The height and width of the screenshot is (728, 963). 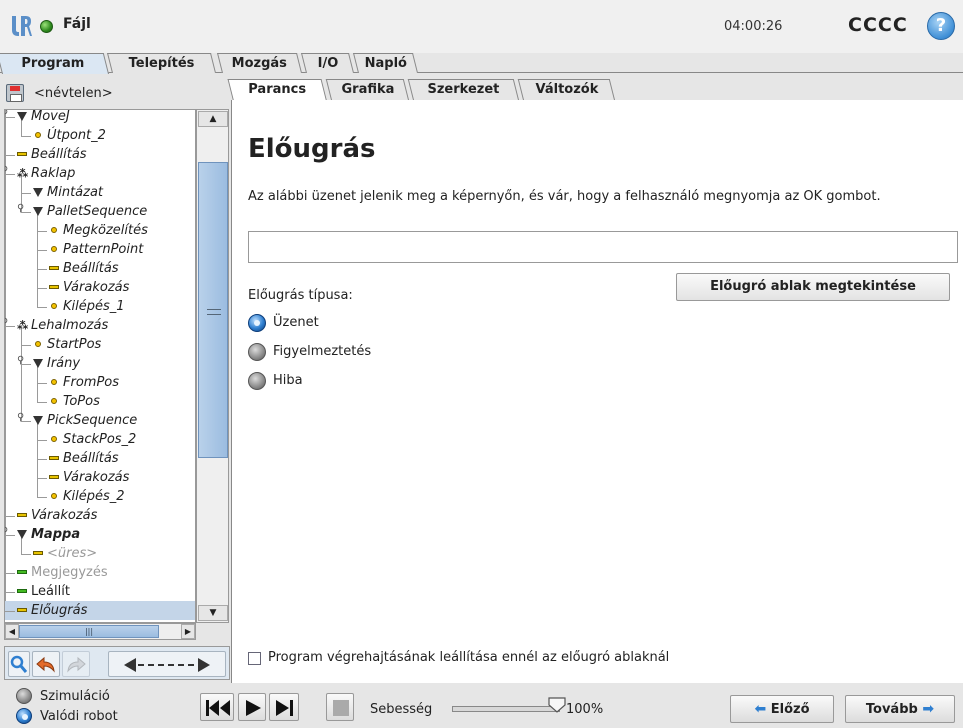 I want to click on play-button, so click(x=252, y=707).